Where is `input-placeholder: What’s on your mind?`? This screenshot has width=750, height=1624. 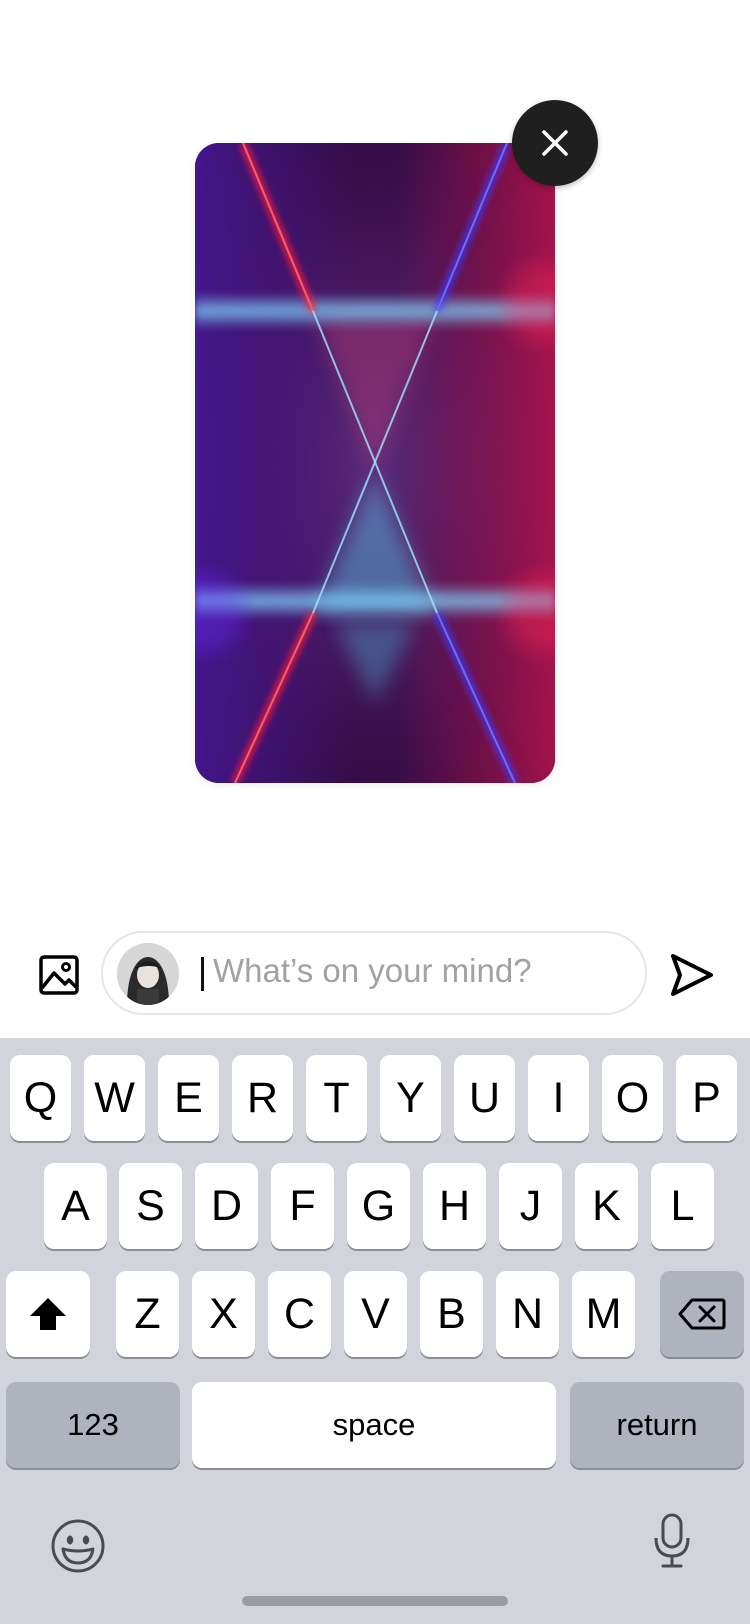 input-placeholder: What’s on your mind? is located at coordinates (372, 970).